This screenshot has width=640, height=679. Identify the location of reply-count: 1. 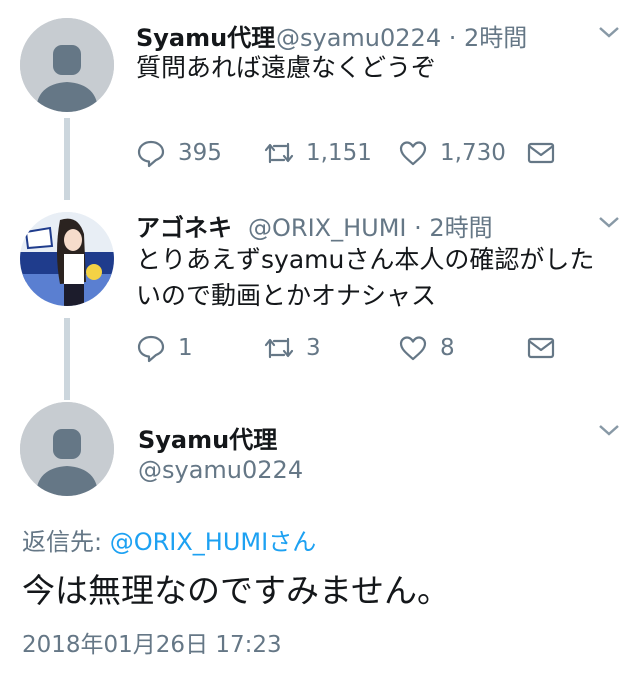
(185, 348).